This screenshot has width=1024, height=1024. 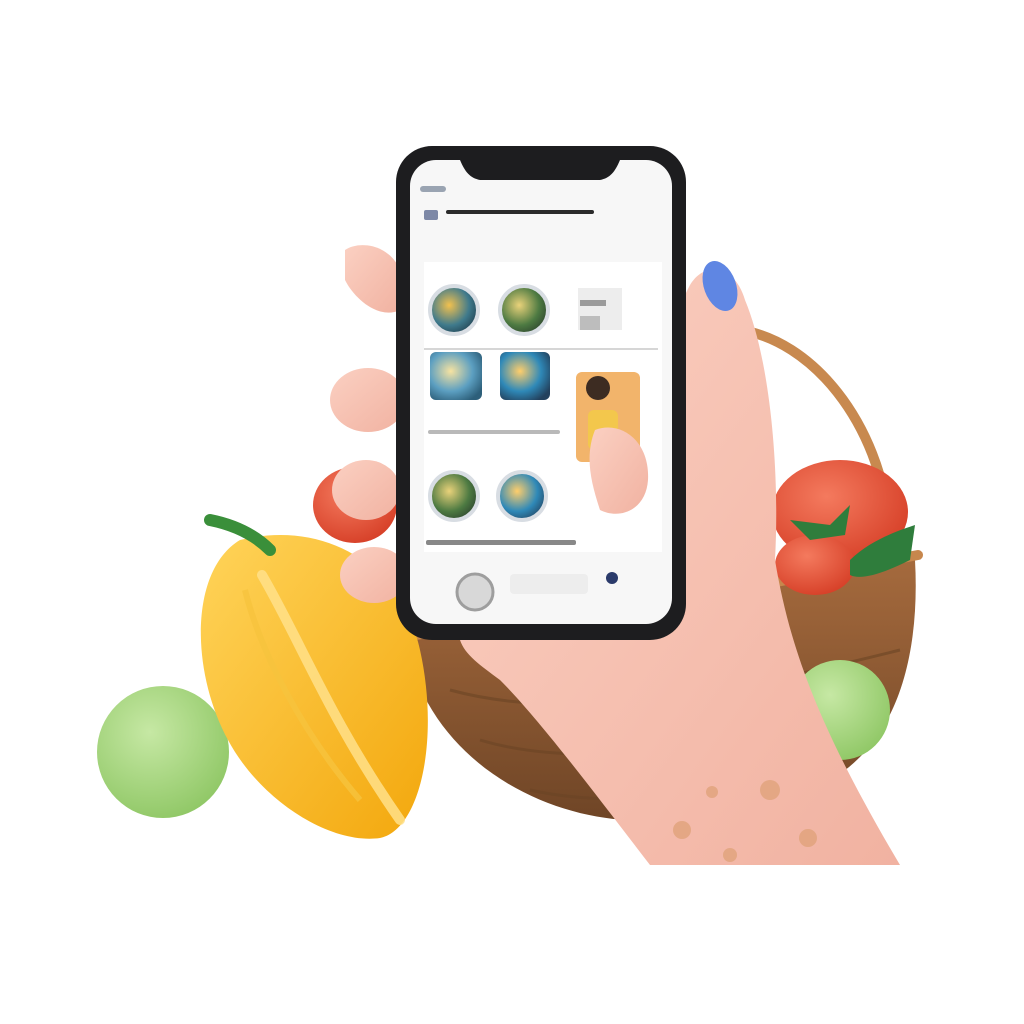 What do you see at coordinates (431, 215) in the screenshot?
I see `app-icon` at bounding box center [431, 215].